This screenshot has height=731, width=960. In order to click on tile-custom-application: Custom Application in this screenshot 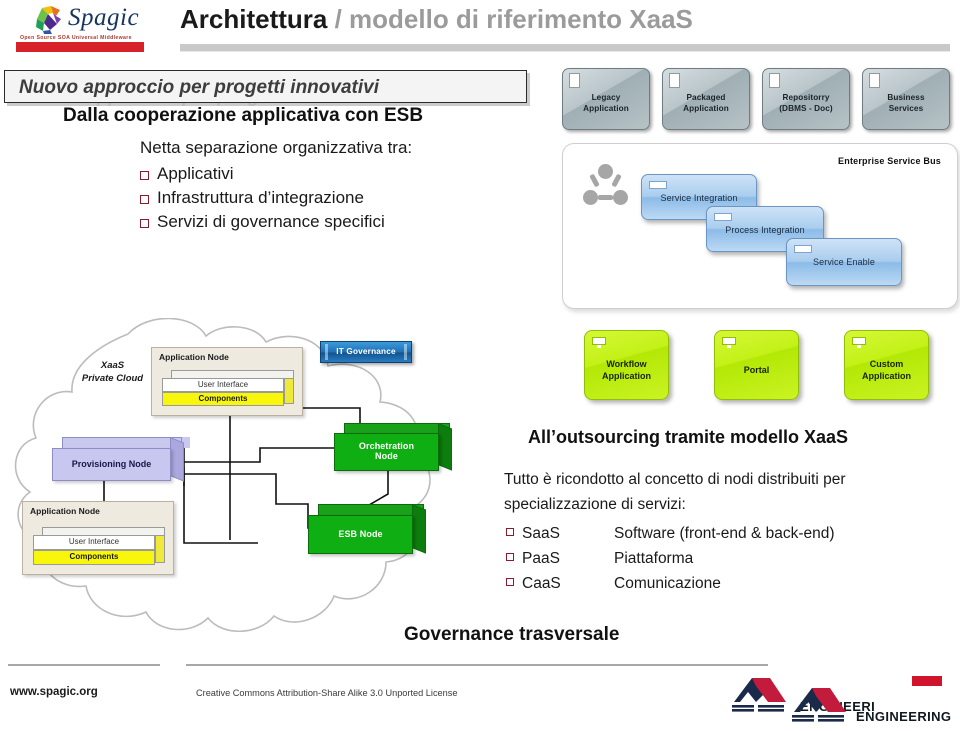, I will do `click(886, 365)`.